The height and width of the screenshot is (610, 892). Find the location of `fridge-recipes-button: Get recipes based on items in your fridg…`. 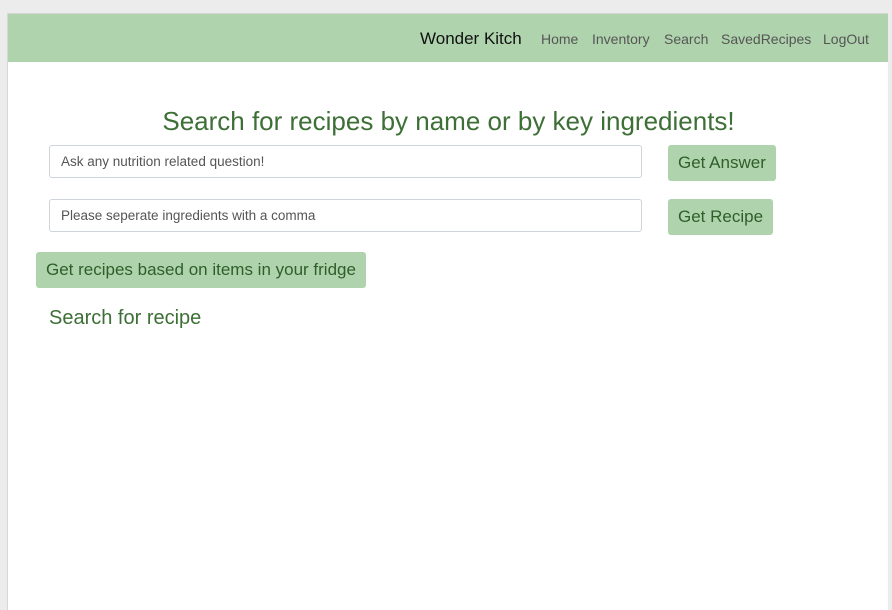

fridge-recipes-button: Get recipes based on items in your fridg… is located at coordinates (201, 270).